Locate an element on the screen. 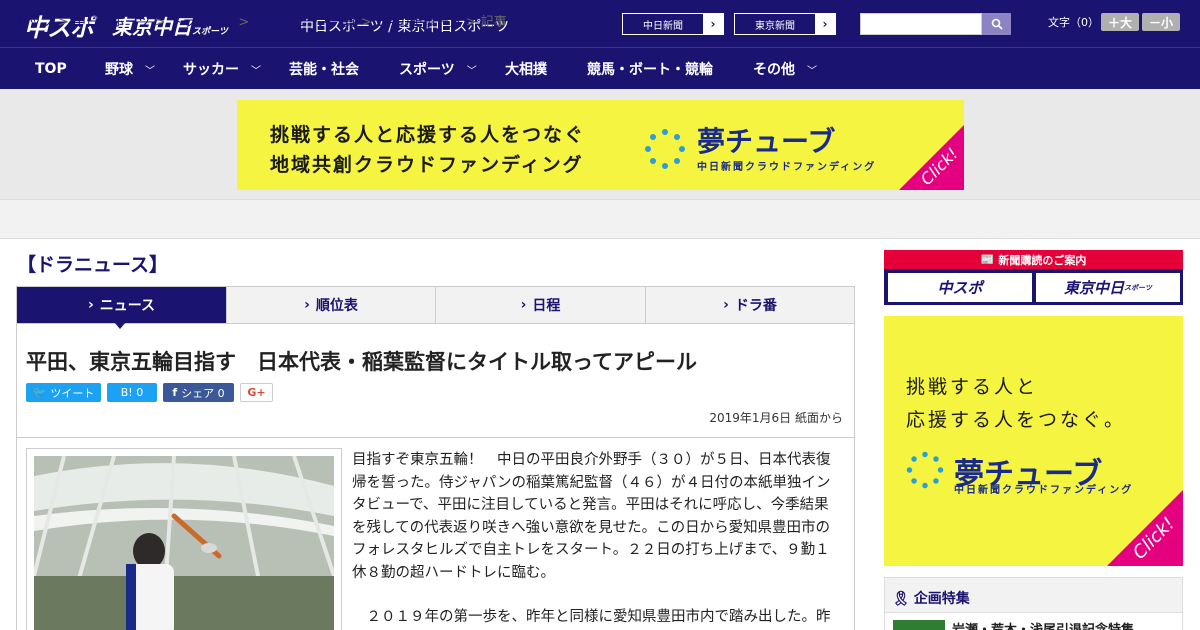  feature-title: 🎗 企画特集 is located at coordinates (931, 598).